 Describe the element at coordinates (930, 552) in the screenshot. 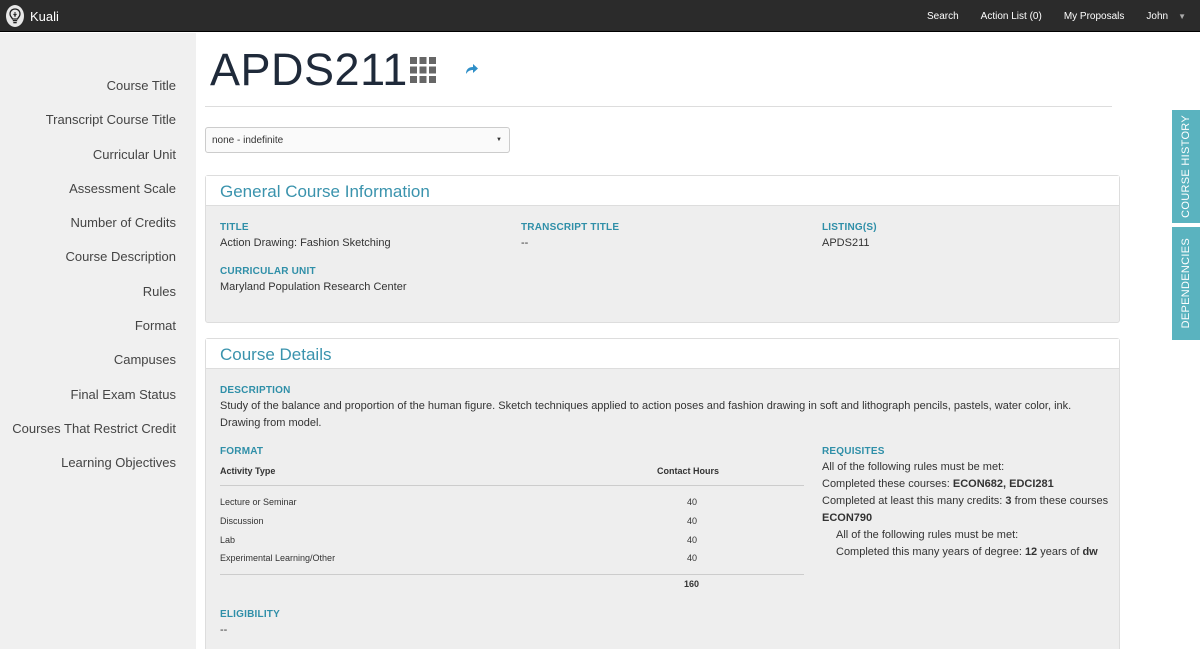

I see `req-text: Completed this many years of degree:` at that location.